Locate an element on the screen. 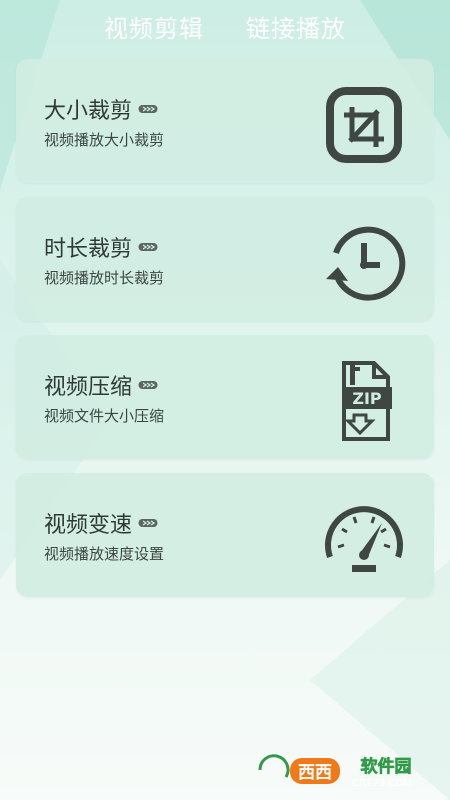 The image size is (450, 800). card-title-row: 视频压缩 is located at coordinates (101, 385).